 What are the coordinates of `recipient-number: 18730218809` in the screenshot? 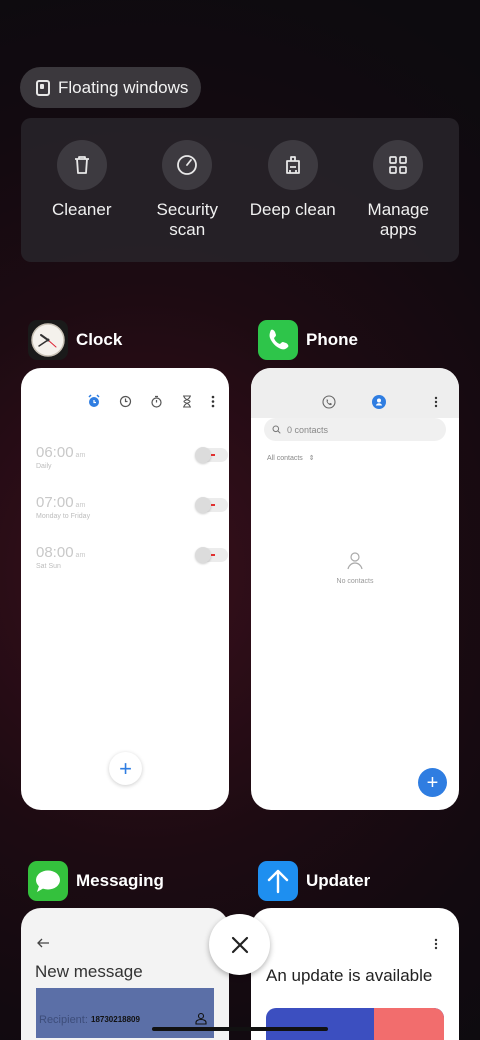 It's located at (115, 1019).